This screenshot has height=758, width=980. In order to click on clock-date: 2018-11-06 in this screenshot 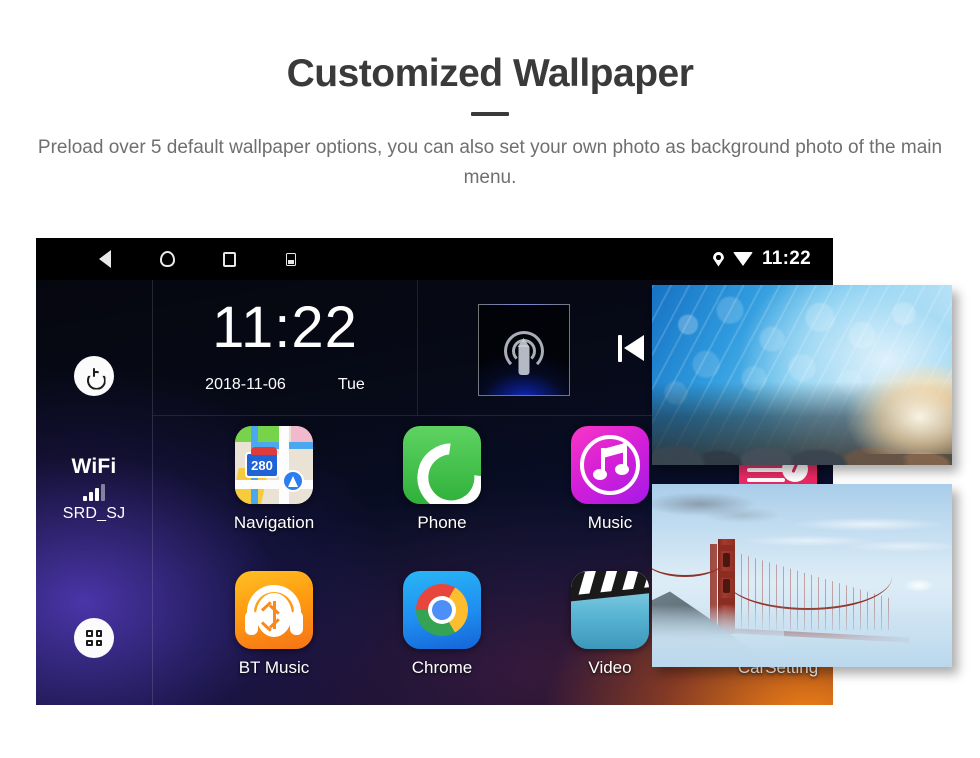, I will do `click(245, 384)`.